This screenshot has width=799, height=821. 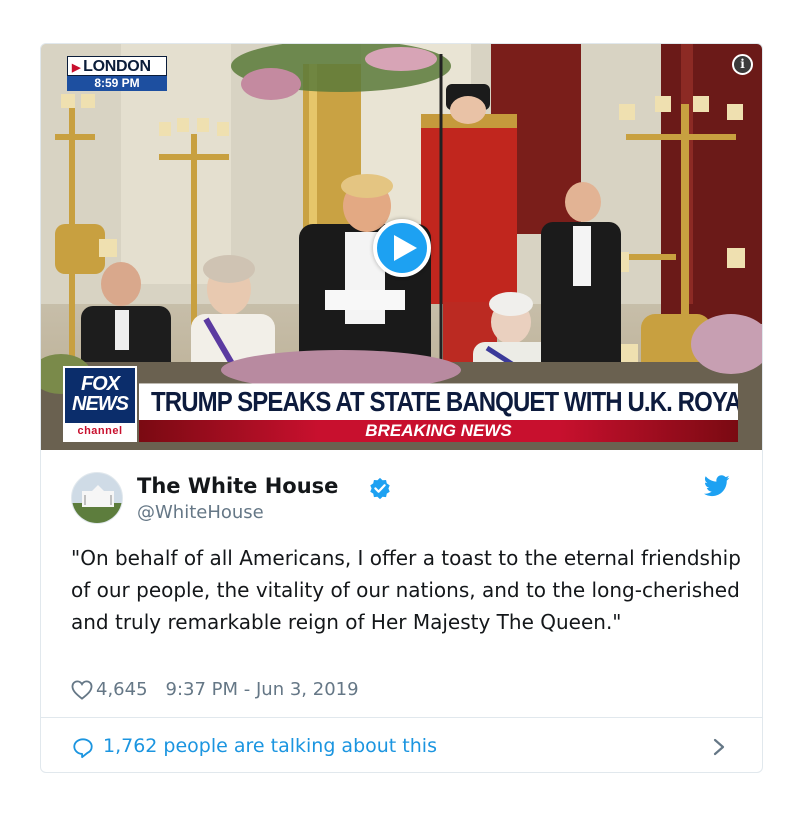 I want to click on verified-badge-icon, so click(x=380, y=488).